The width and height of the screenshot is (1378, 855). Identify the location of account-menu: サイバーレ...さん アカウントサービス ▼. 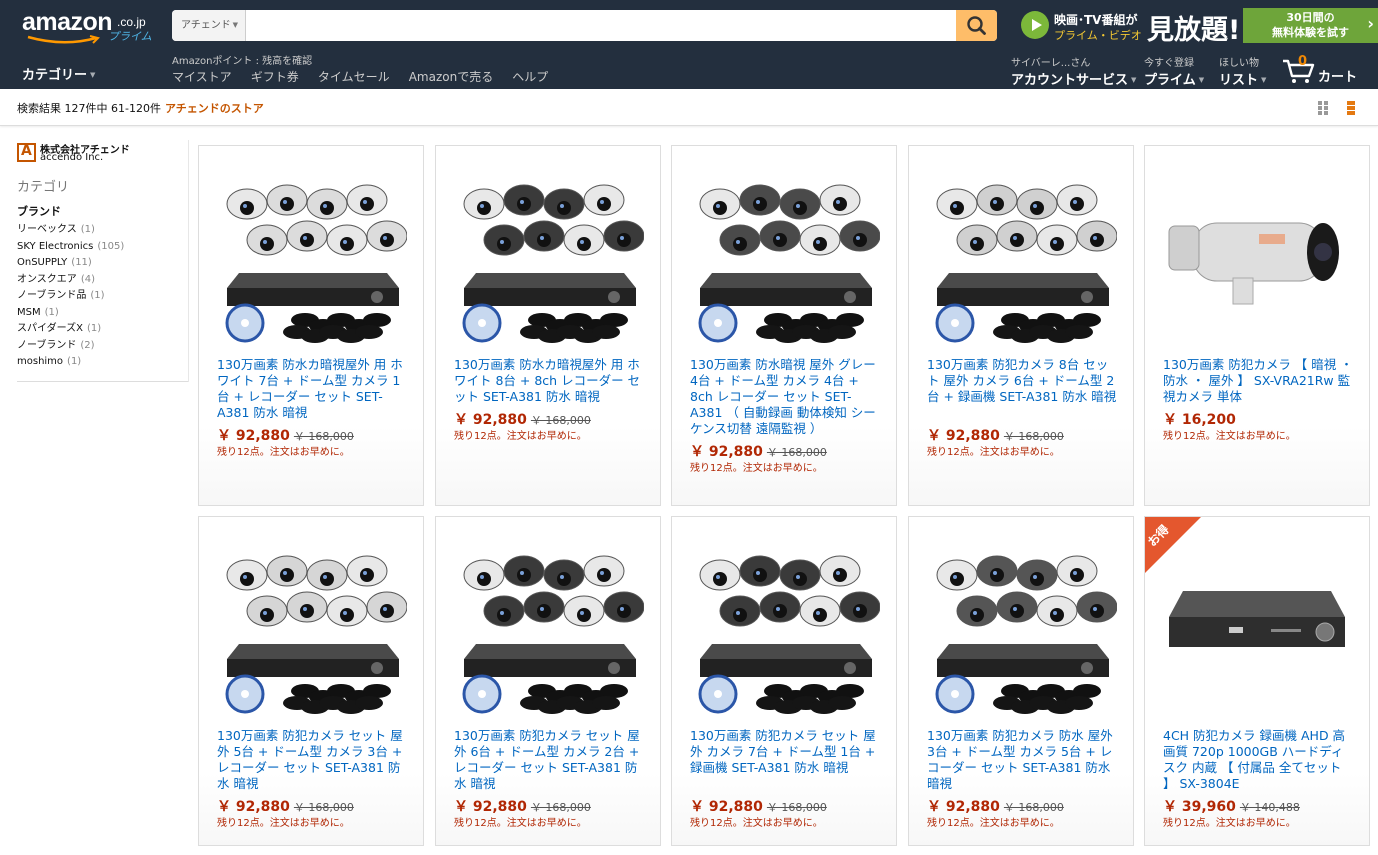
(1073, 71).